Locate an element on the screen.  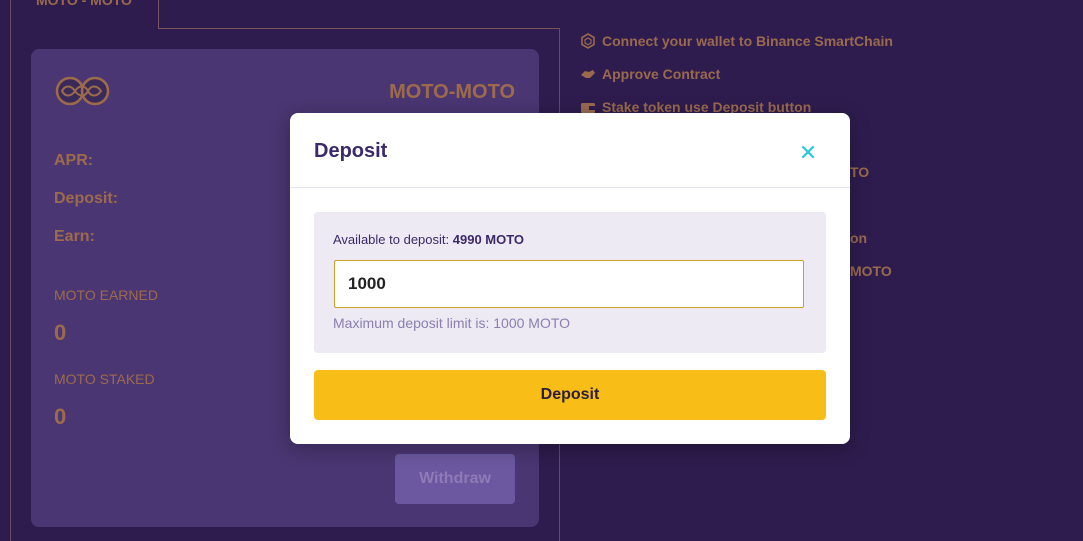
staked-value: 0 is located at coordinates (60, 416).